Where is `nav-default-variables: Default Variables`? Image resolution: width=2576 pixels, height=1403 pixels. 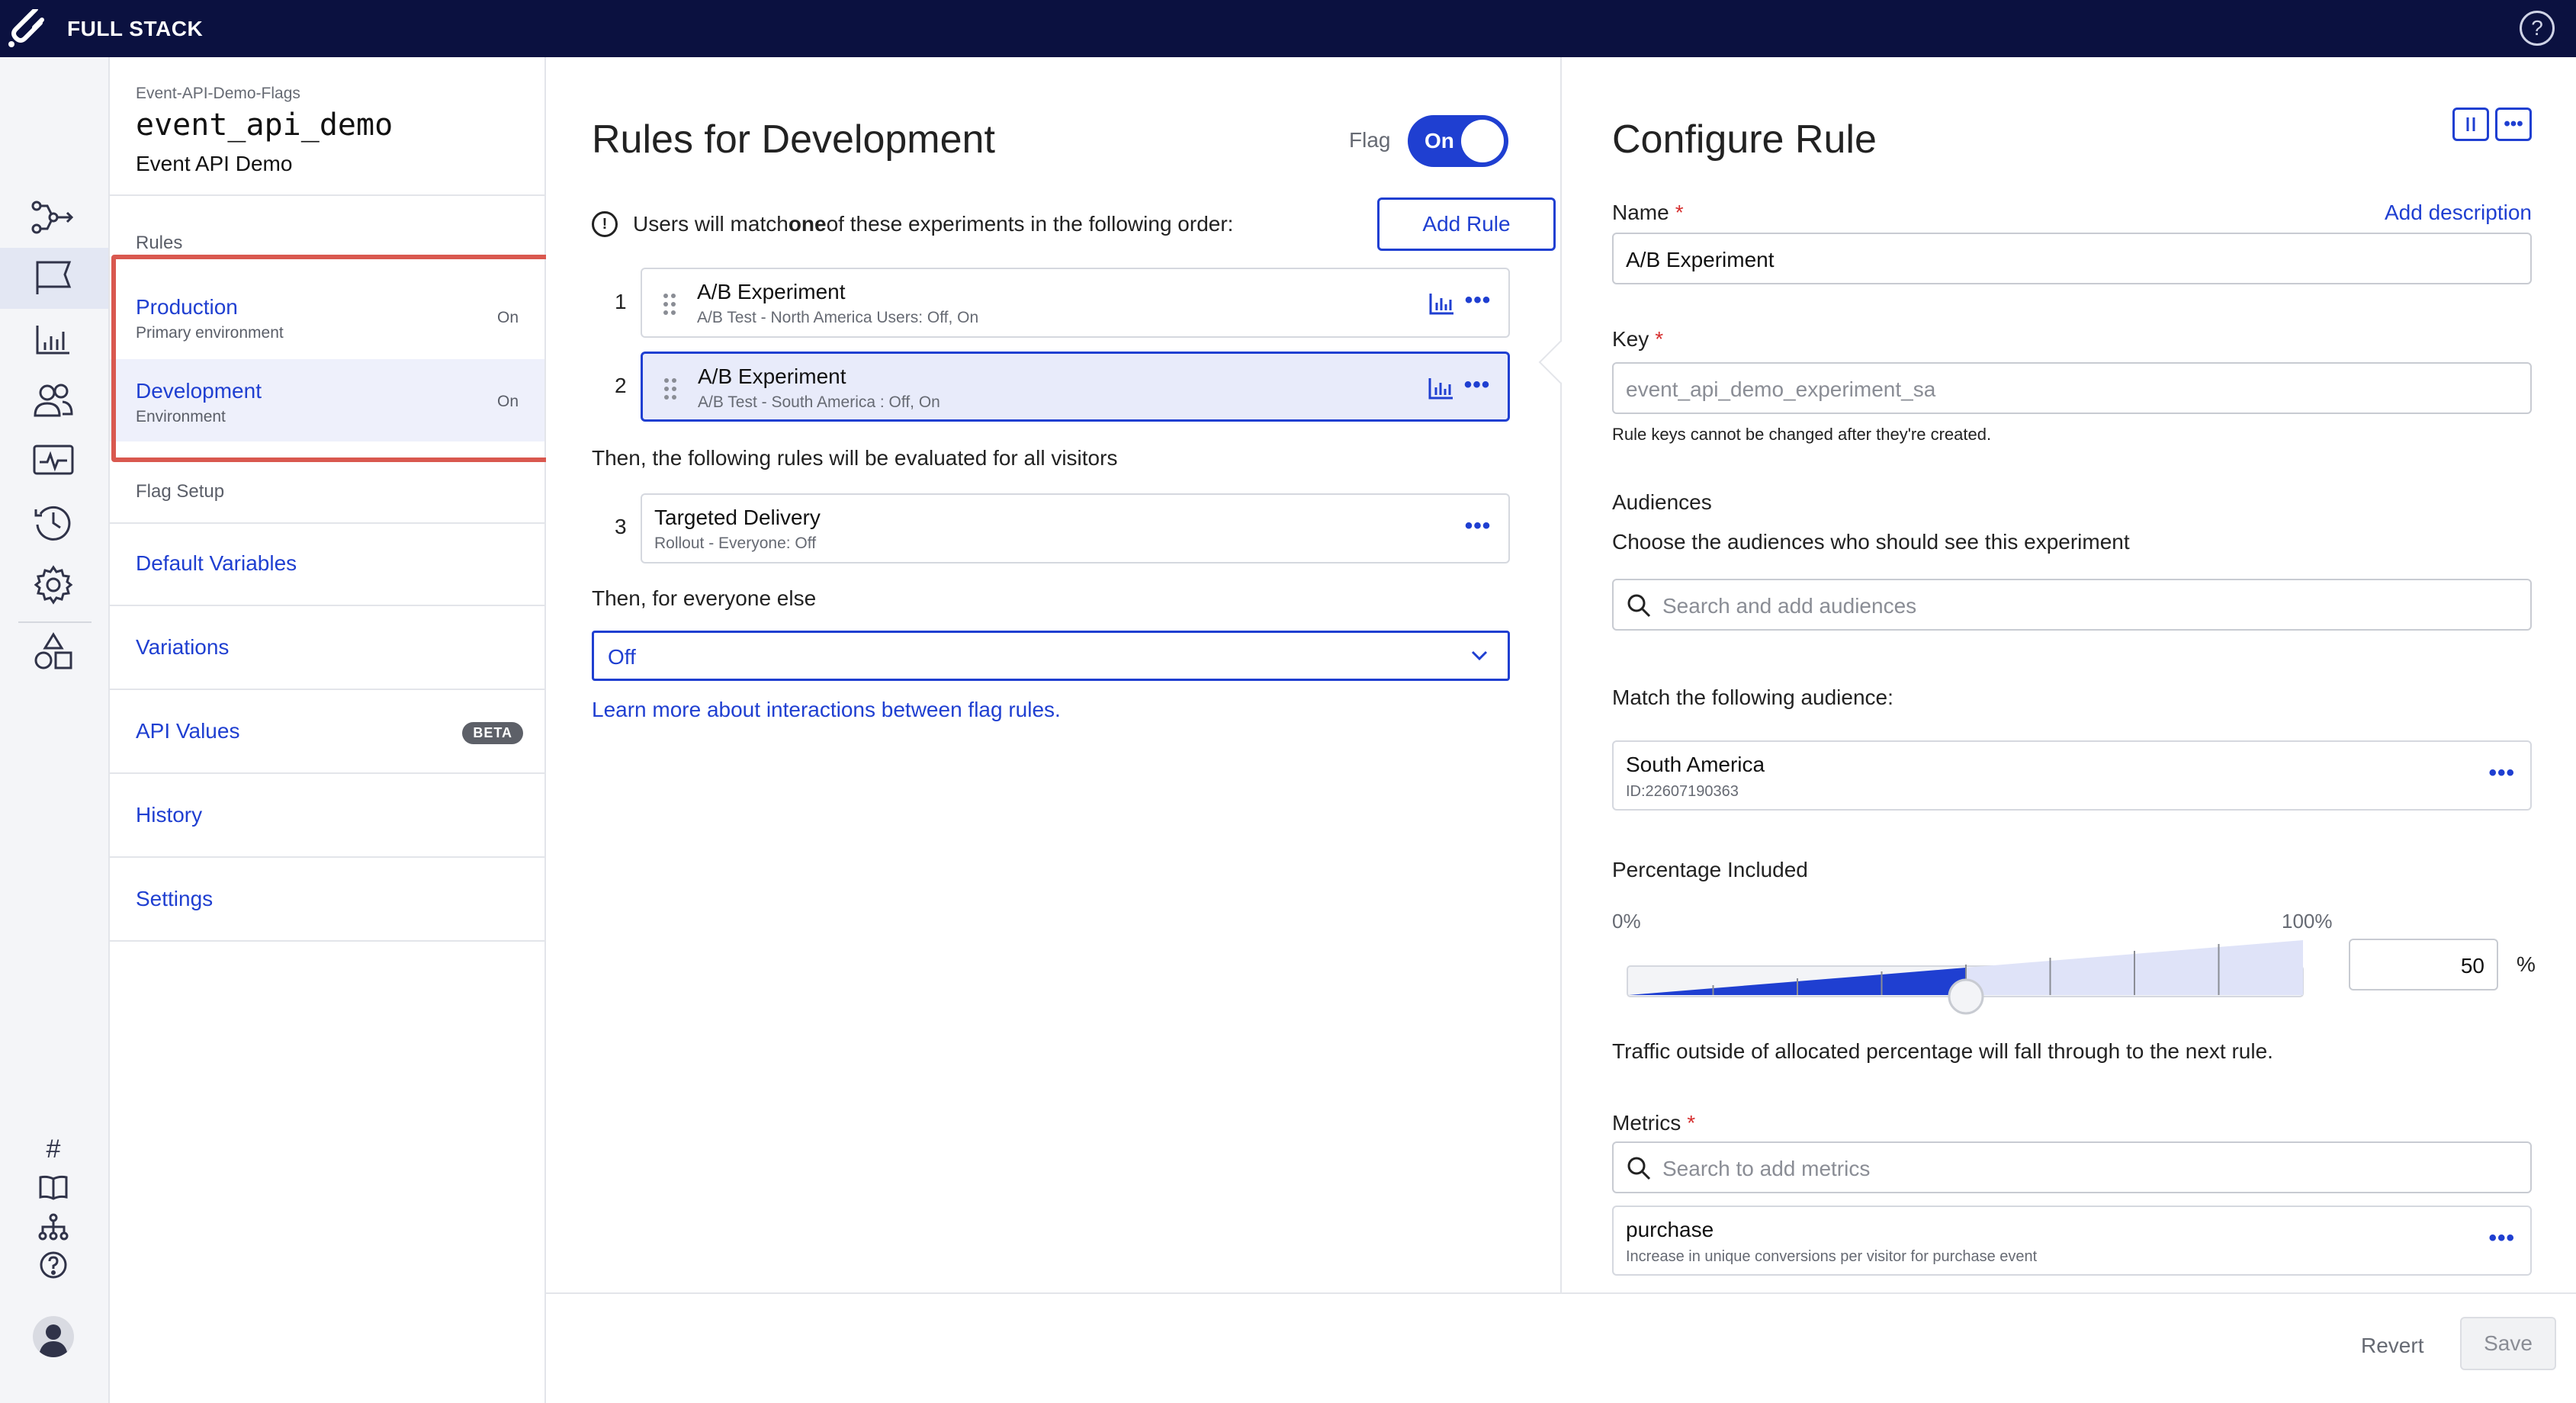 nav-default-variables: Default Variables is located at coordinates (327, 565).